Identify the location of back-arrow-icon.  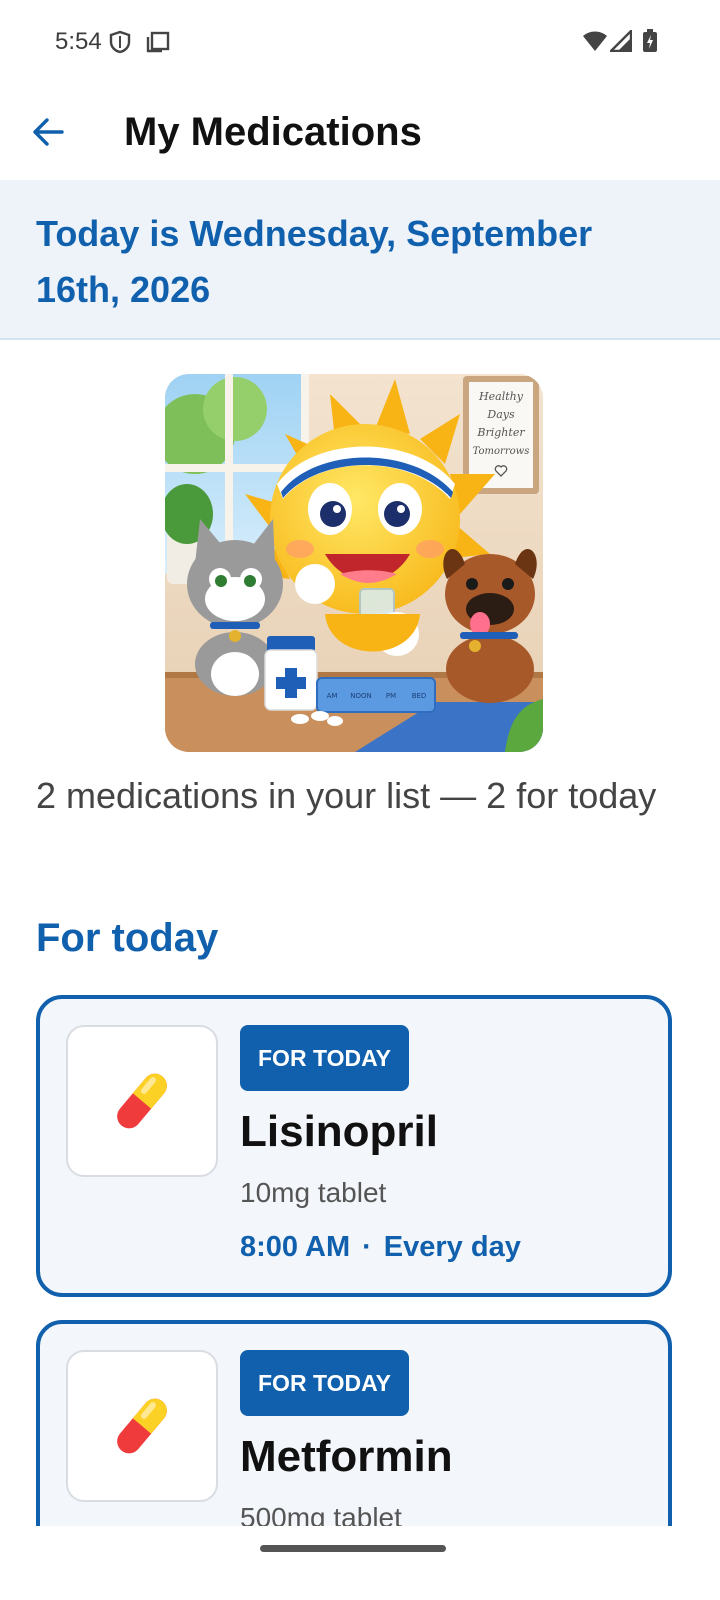
(48, 132).